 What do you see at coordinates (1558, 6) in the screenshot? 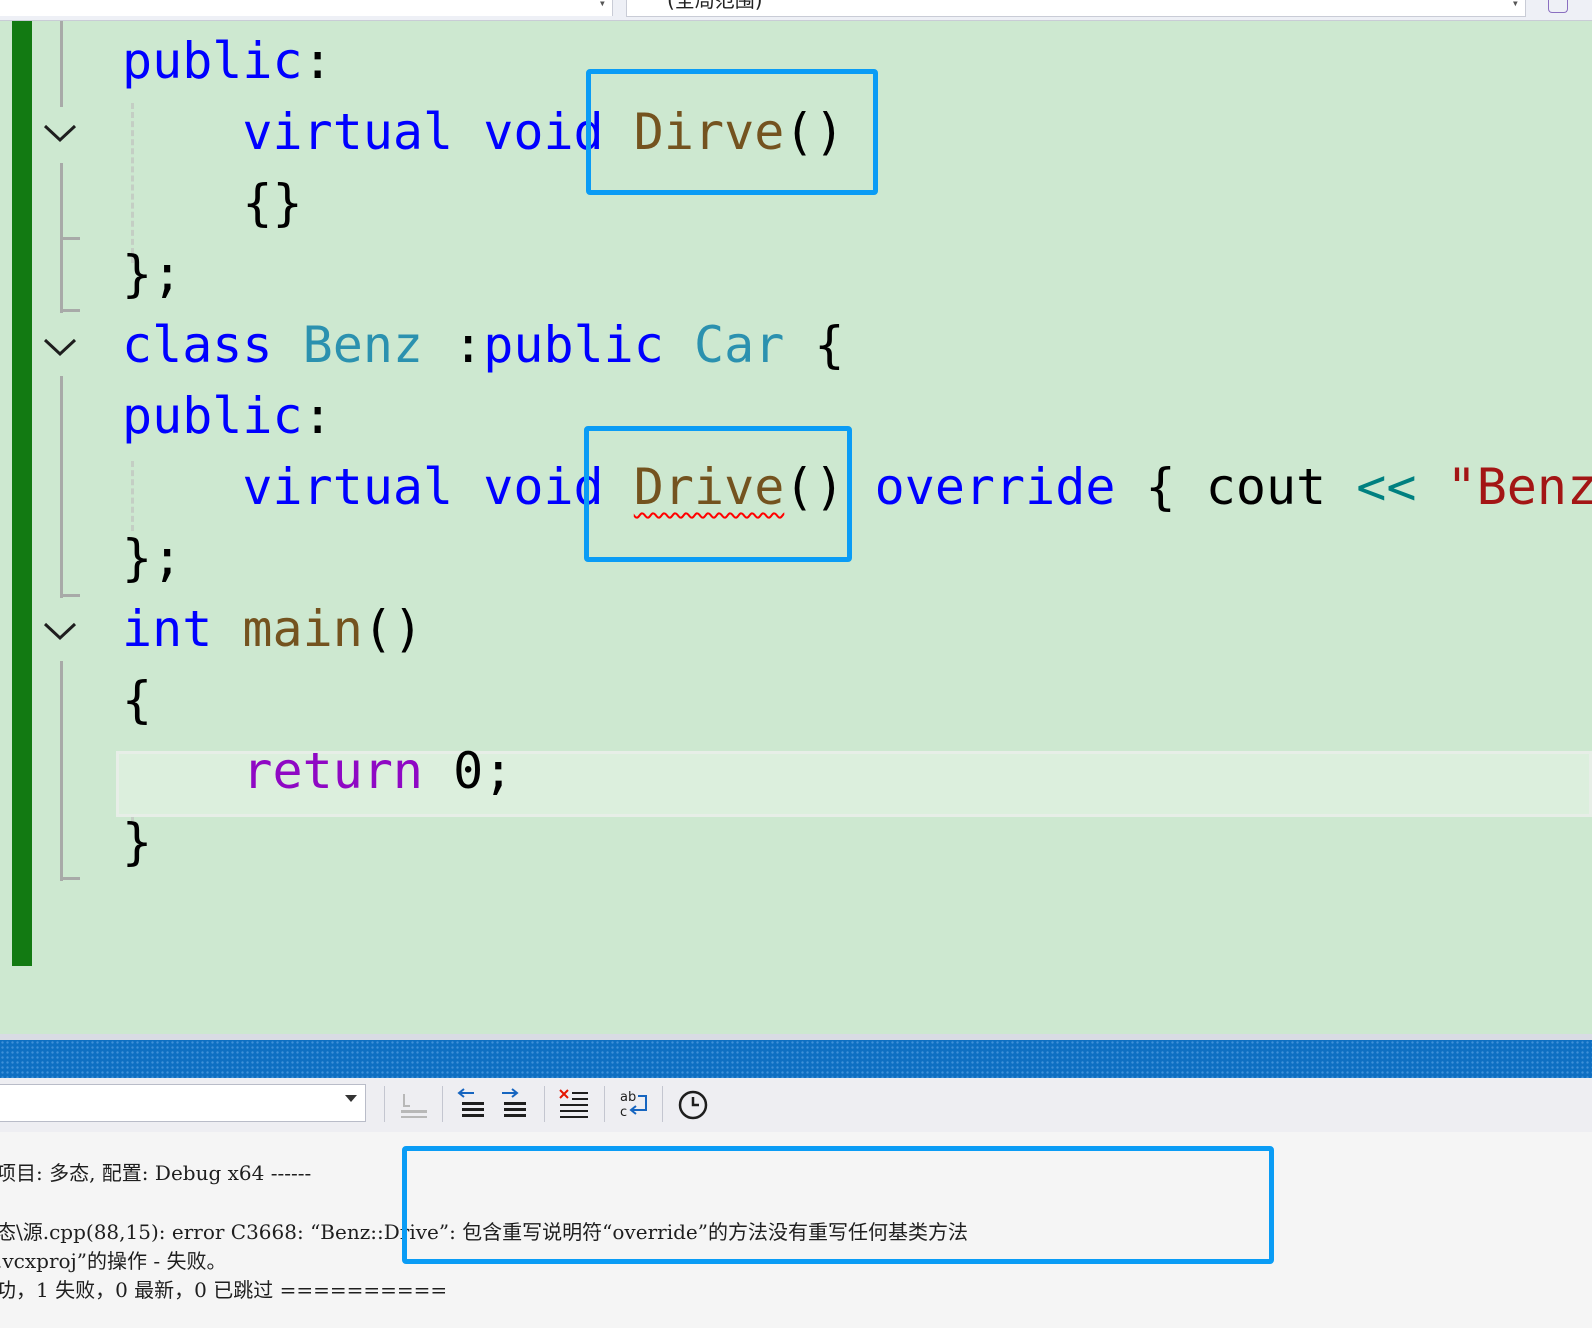
I see `member-icon` at bounding box center [1558, 6].